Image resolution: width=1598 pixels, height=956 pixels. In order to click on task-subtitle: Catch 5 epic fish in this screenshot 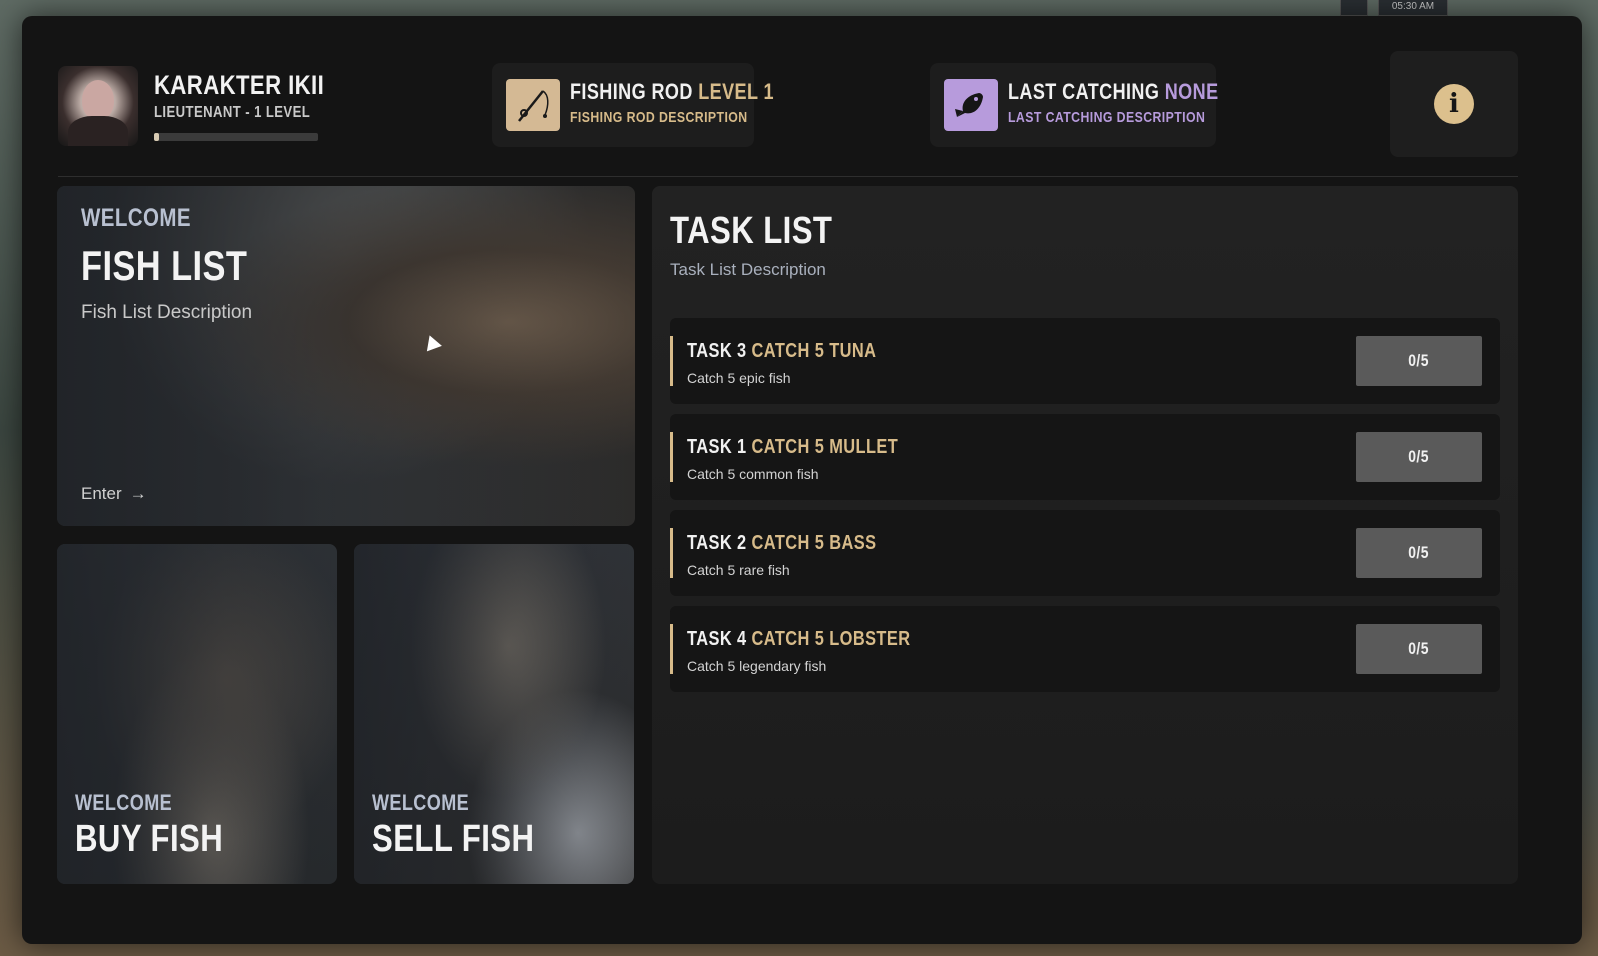, I will do `click(739, 378)`.